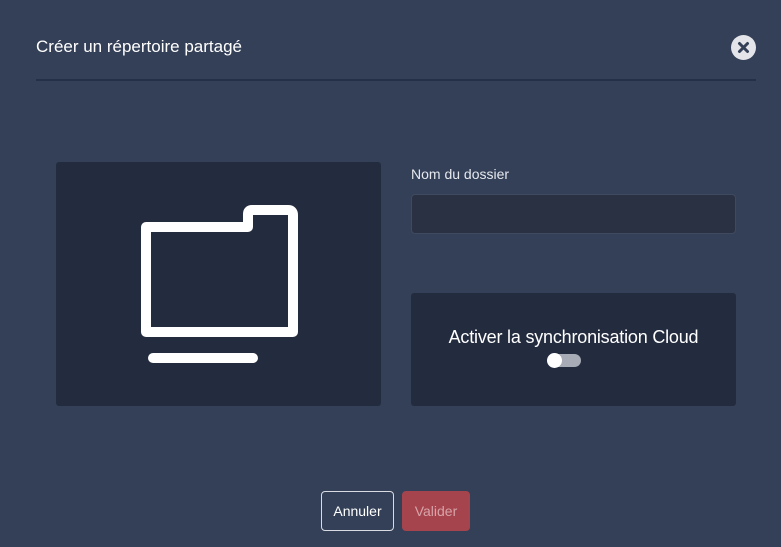 This screenshot has height=547, width=781. I want to click on close-button, so click(743, 47).